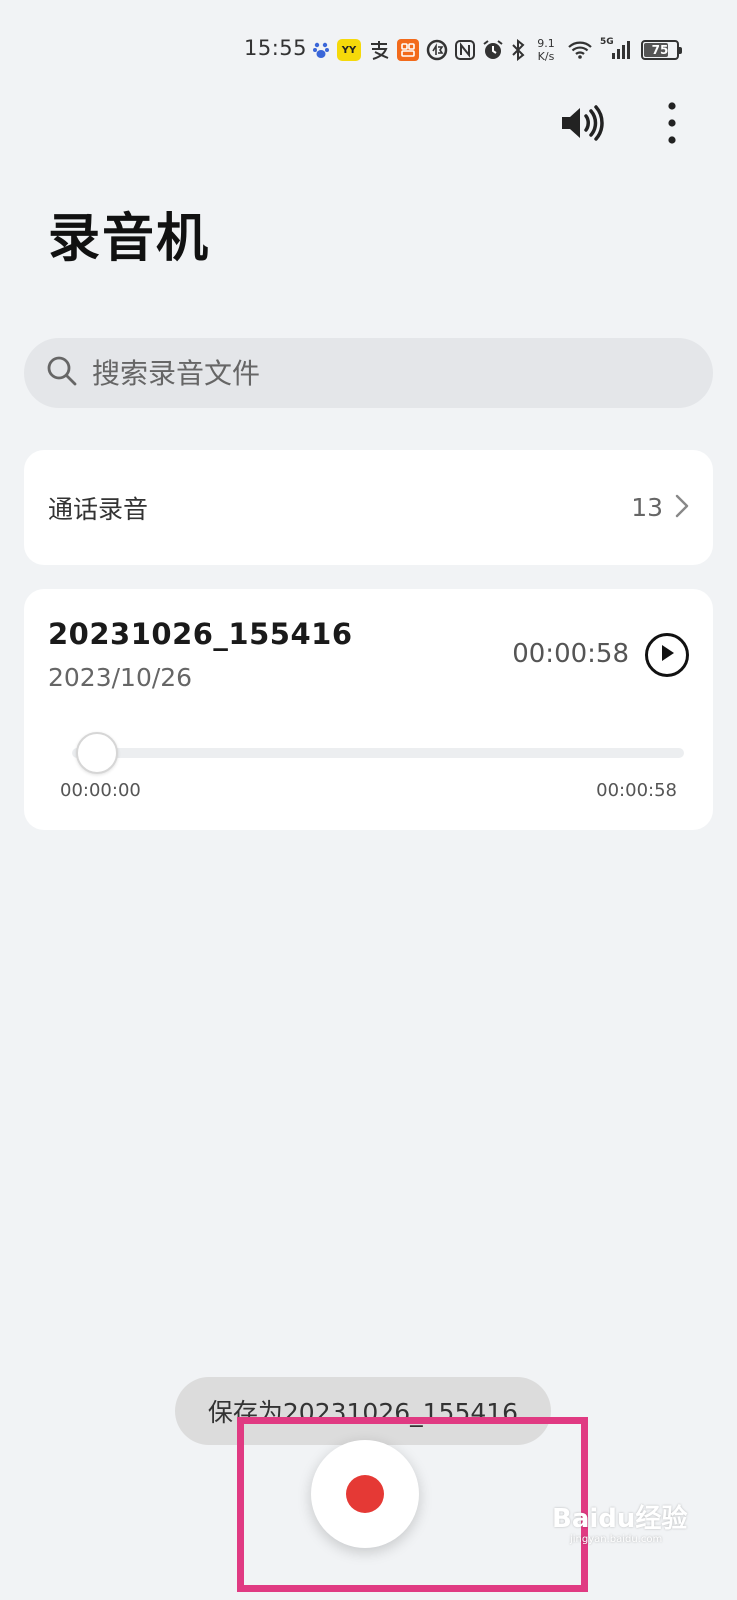  Describe the element at coordinates (647, 507) in the screenshot. I see `call-recordings-count: 13` at that location.